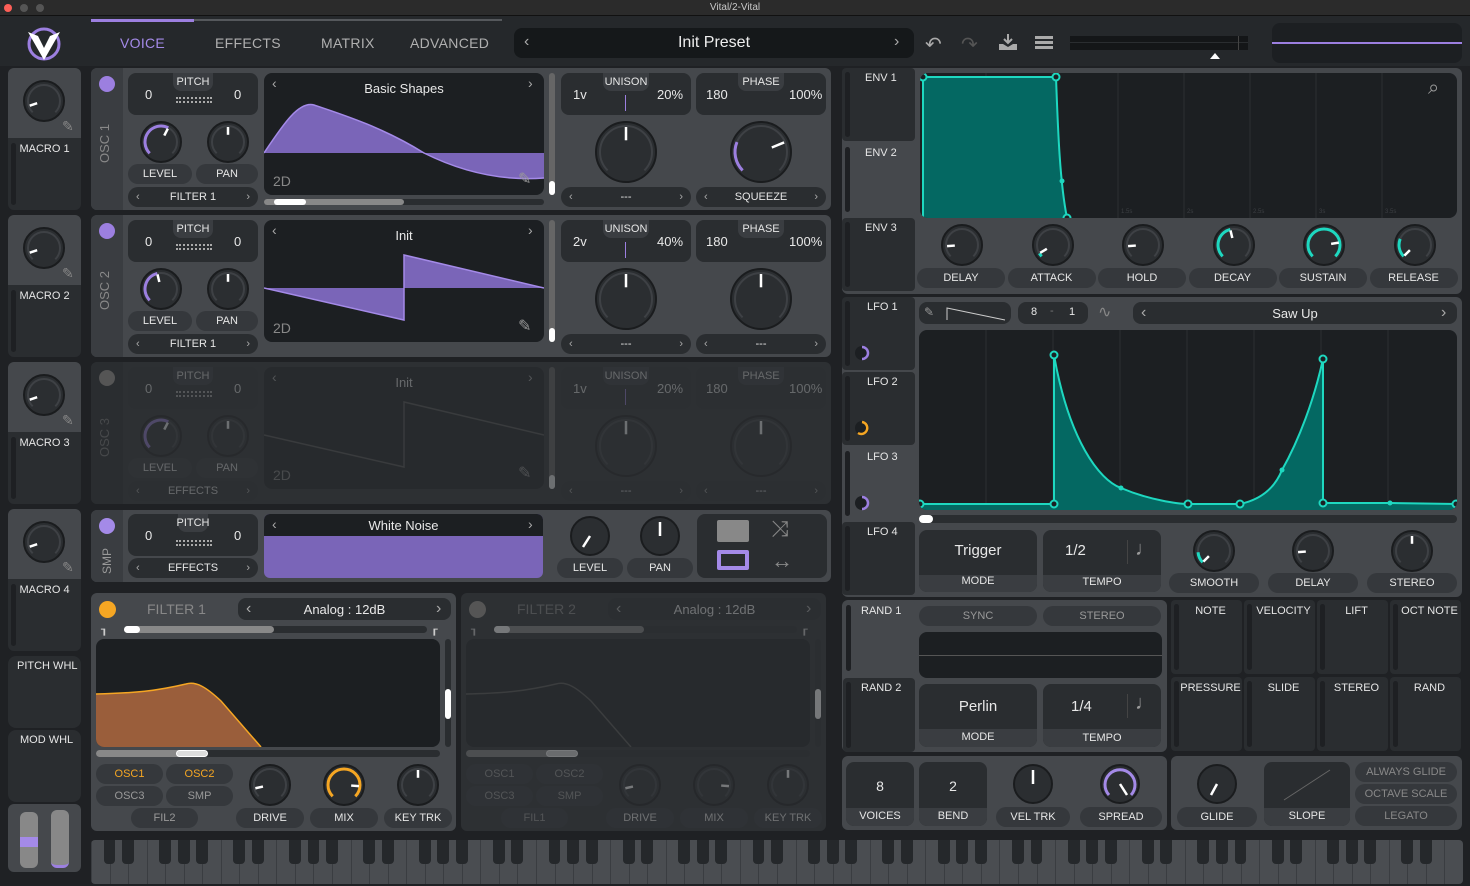 Image resolution: width=1470 pixels, height=886 pixels. What do you see at coordinates (199, 796) in the screenshot?
I see `filter-source-smp: SMP` at bounding box center [199, 796].